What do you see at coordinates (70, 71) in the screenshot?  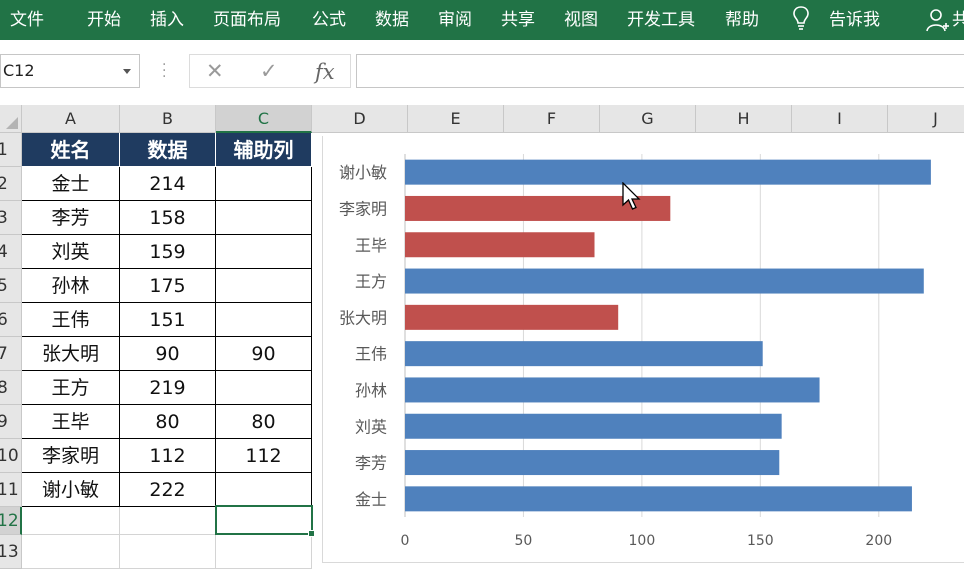 I see `name-box: C12` at bounding box center [70, 71].